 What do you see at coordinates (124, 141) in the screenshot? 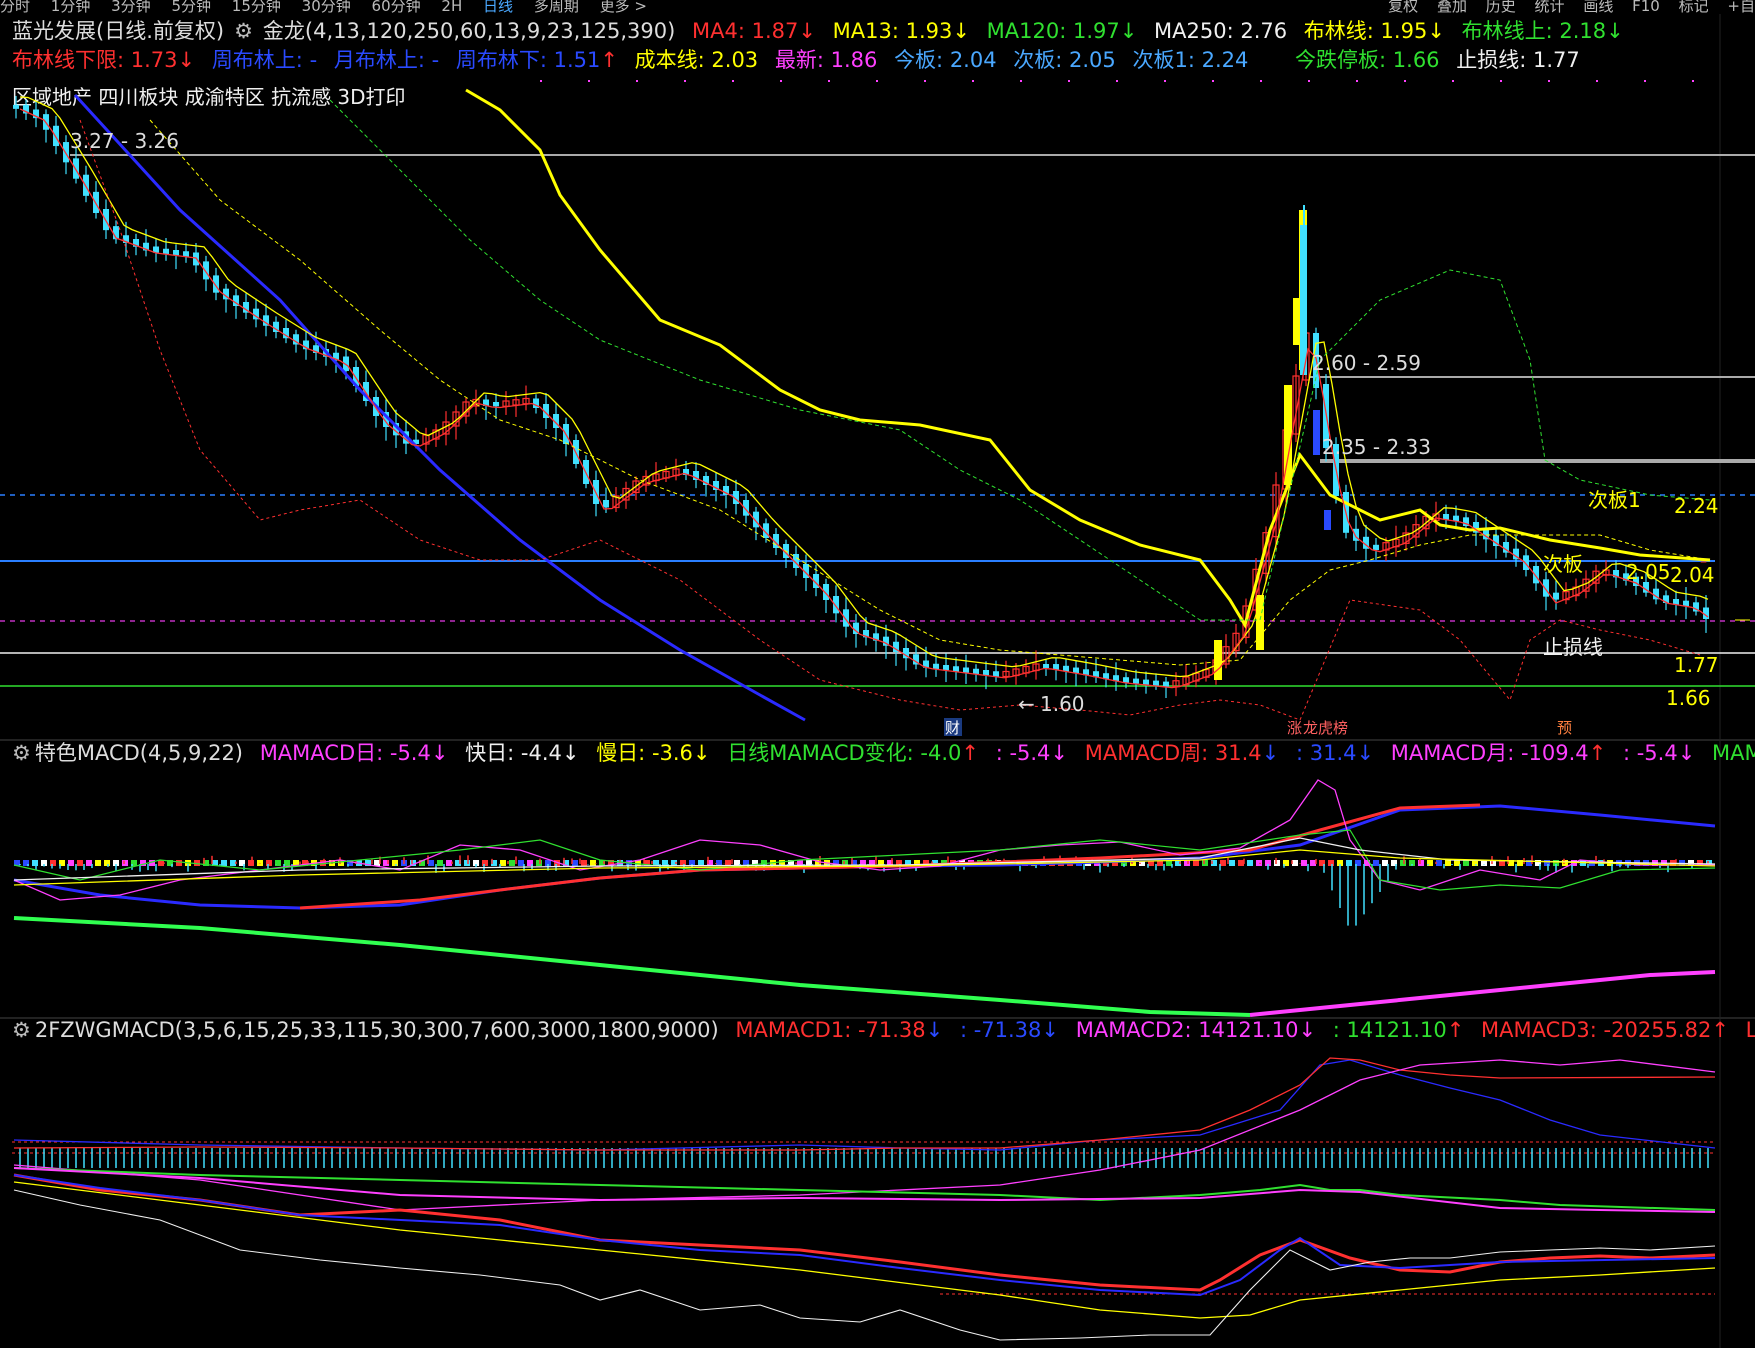
I see `high-range-label: 3.27 - 3.26` at bounding box center [124, 141].